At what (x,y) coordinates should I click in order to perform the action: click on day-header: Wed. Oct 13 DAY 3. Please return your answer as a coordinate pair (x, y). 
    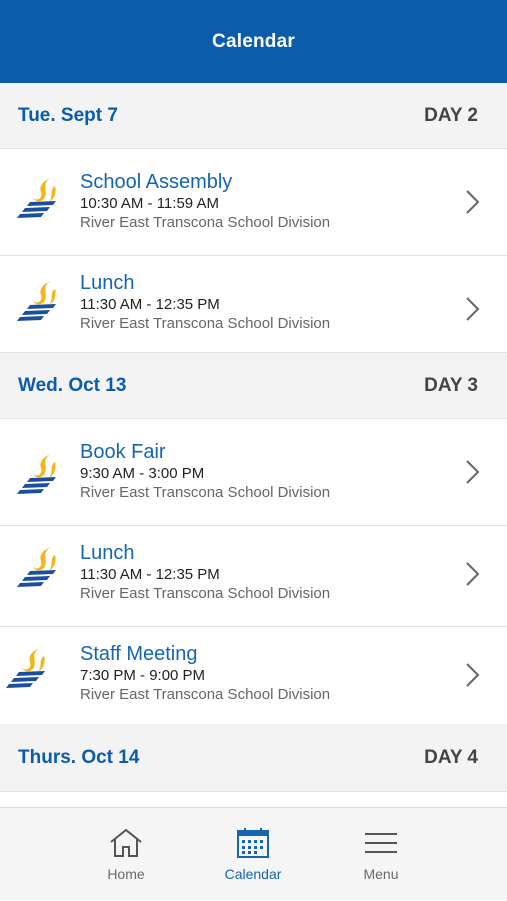
    Looking at the image, I should click on (253, 386).